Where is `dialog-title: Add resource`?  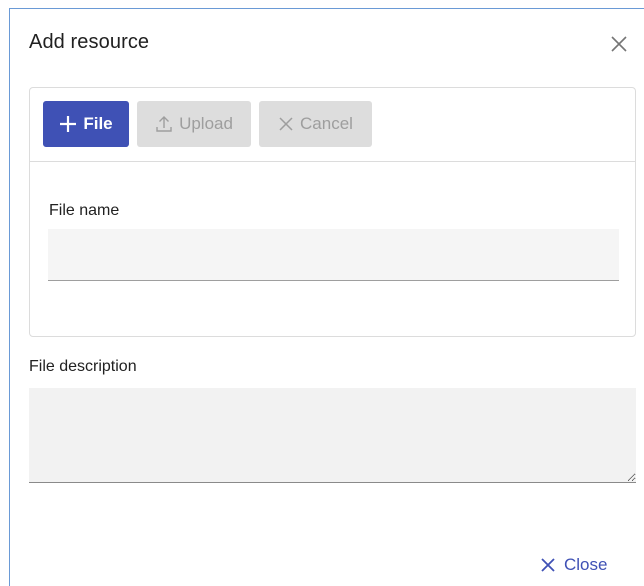
dialog-title: Add resource is located at coordinates (89, 42).